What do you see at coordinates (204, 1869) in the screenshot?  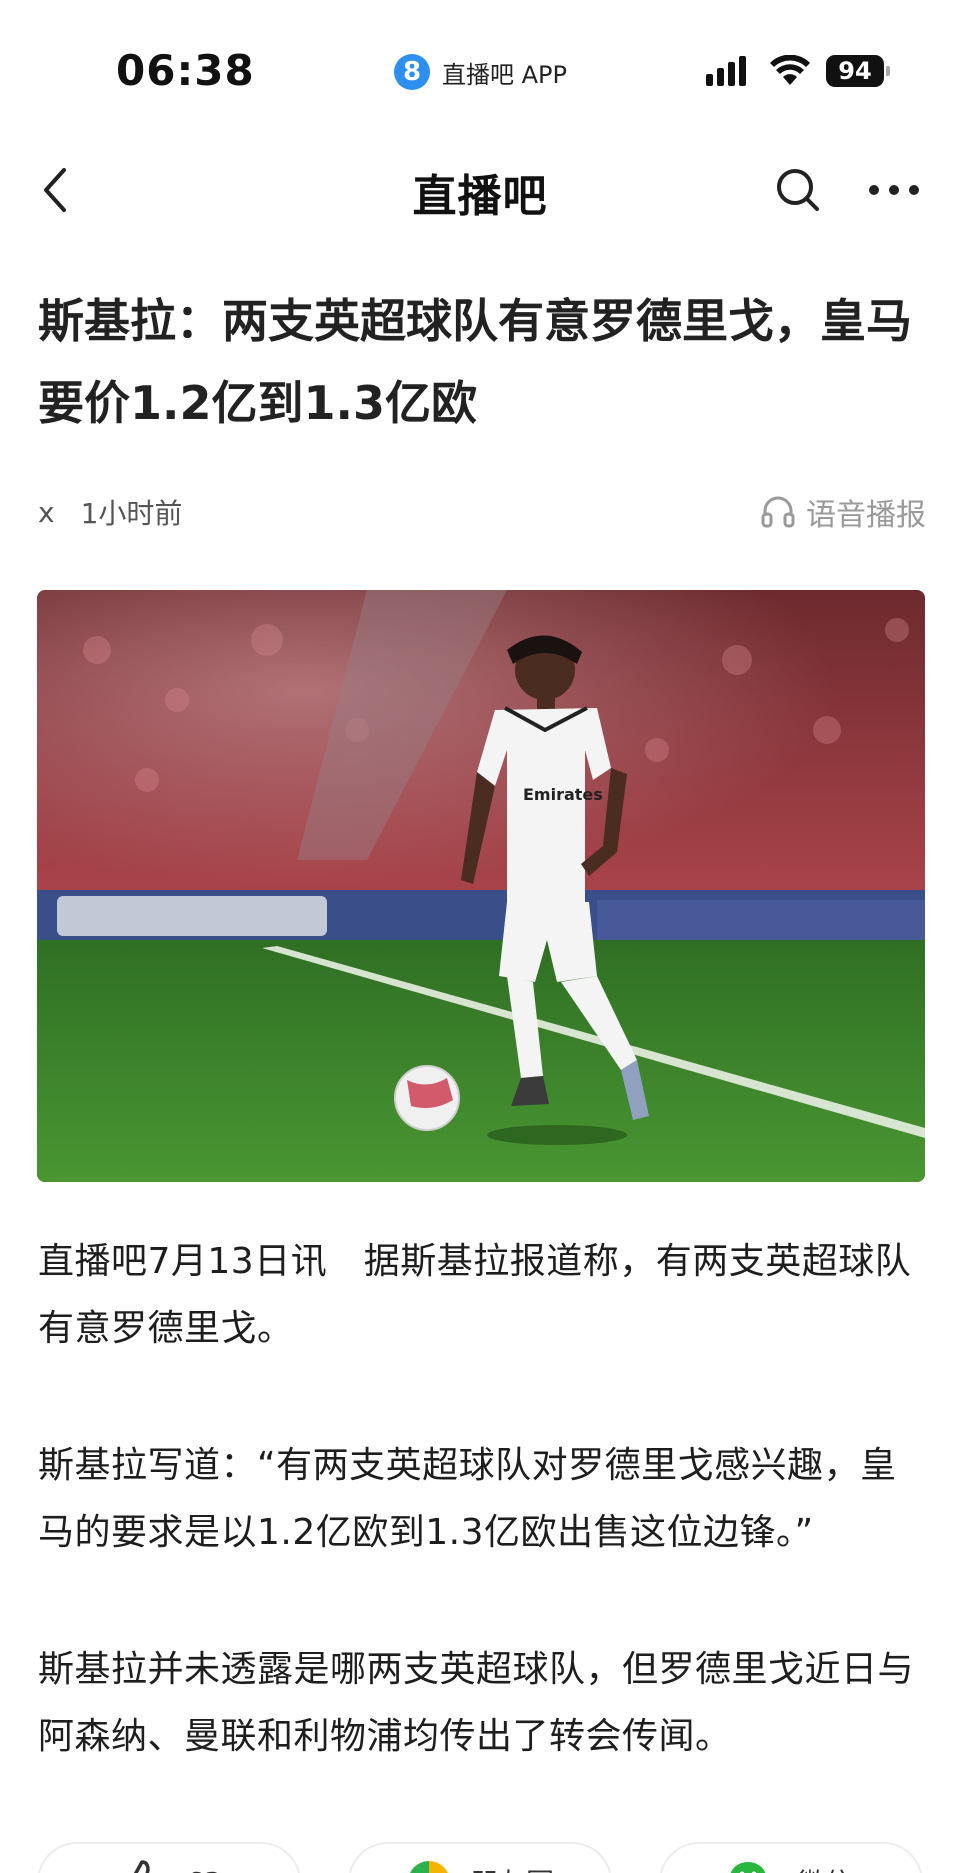 I see `like-count: 63` at bounding box center [204, 1869].